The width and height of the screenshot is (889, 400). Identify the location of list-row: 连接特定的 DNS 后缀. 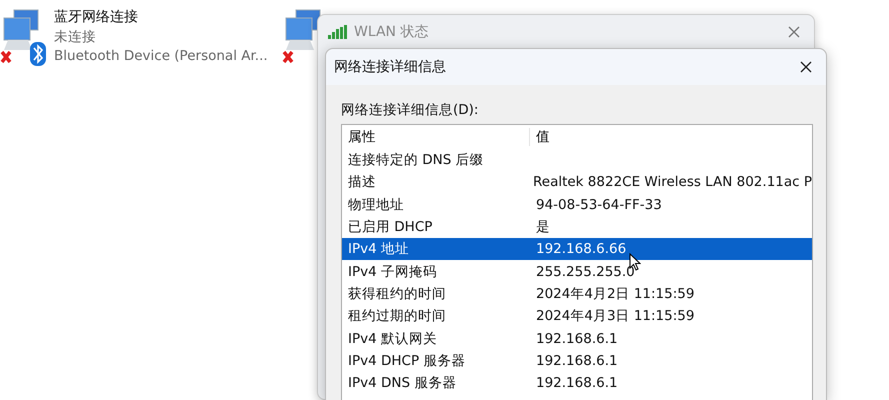
(577, 160).